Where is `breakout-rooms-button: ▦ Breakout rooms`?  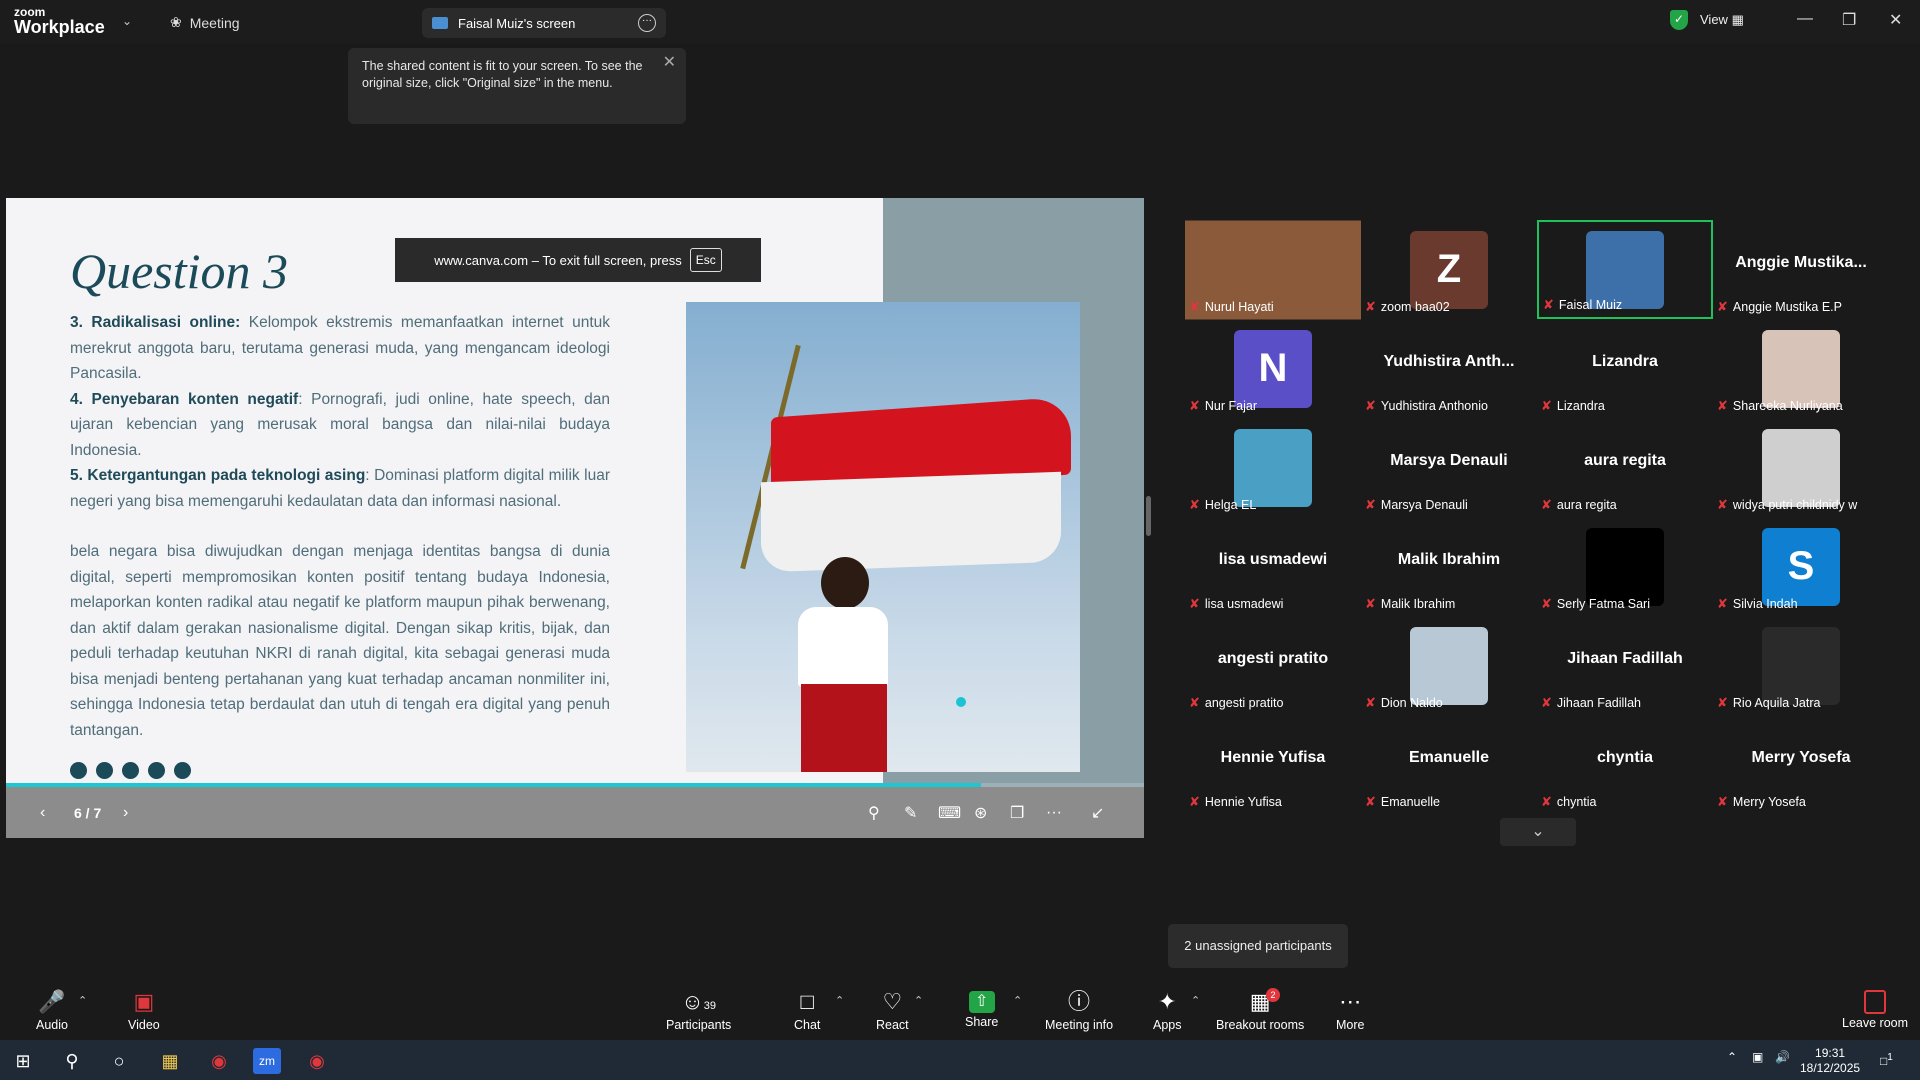 breakout-rooms-button: ▦ Breakout rooms is located at coordinates (1260, 1010).